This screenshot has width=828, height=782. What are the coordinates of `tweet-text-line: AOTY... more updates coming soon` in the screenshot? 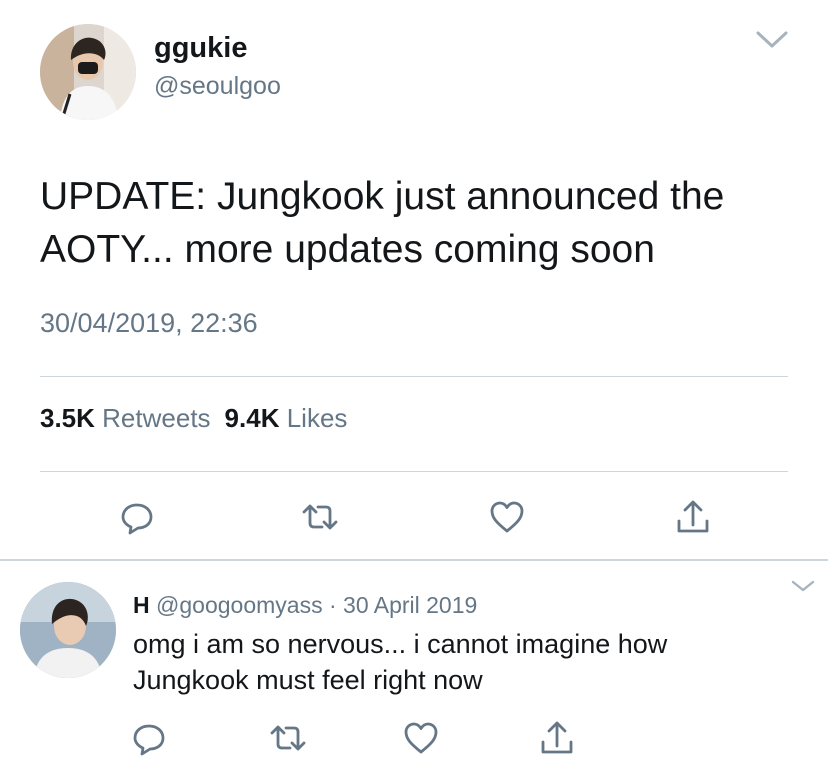 It's located at (347, 249).